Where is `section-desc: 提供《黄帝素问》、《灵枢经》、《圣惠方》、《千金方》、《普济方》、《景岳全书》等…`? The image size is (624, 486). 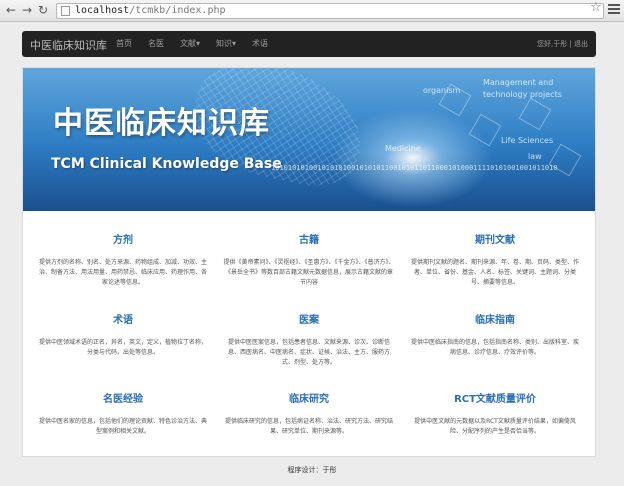 section-desc: 提供《黄帝素问》、《灵枢经》、《圣惠方》、《千金方》、《普济方》、《景岳全书》等… is located at coordinates (309, 272).